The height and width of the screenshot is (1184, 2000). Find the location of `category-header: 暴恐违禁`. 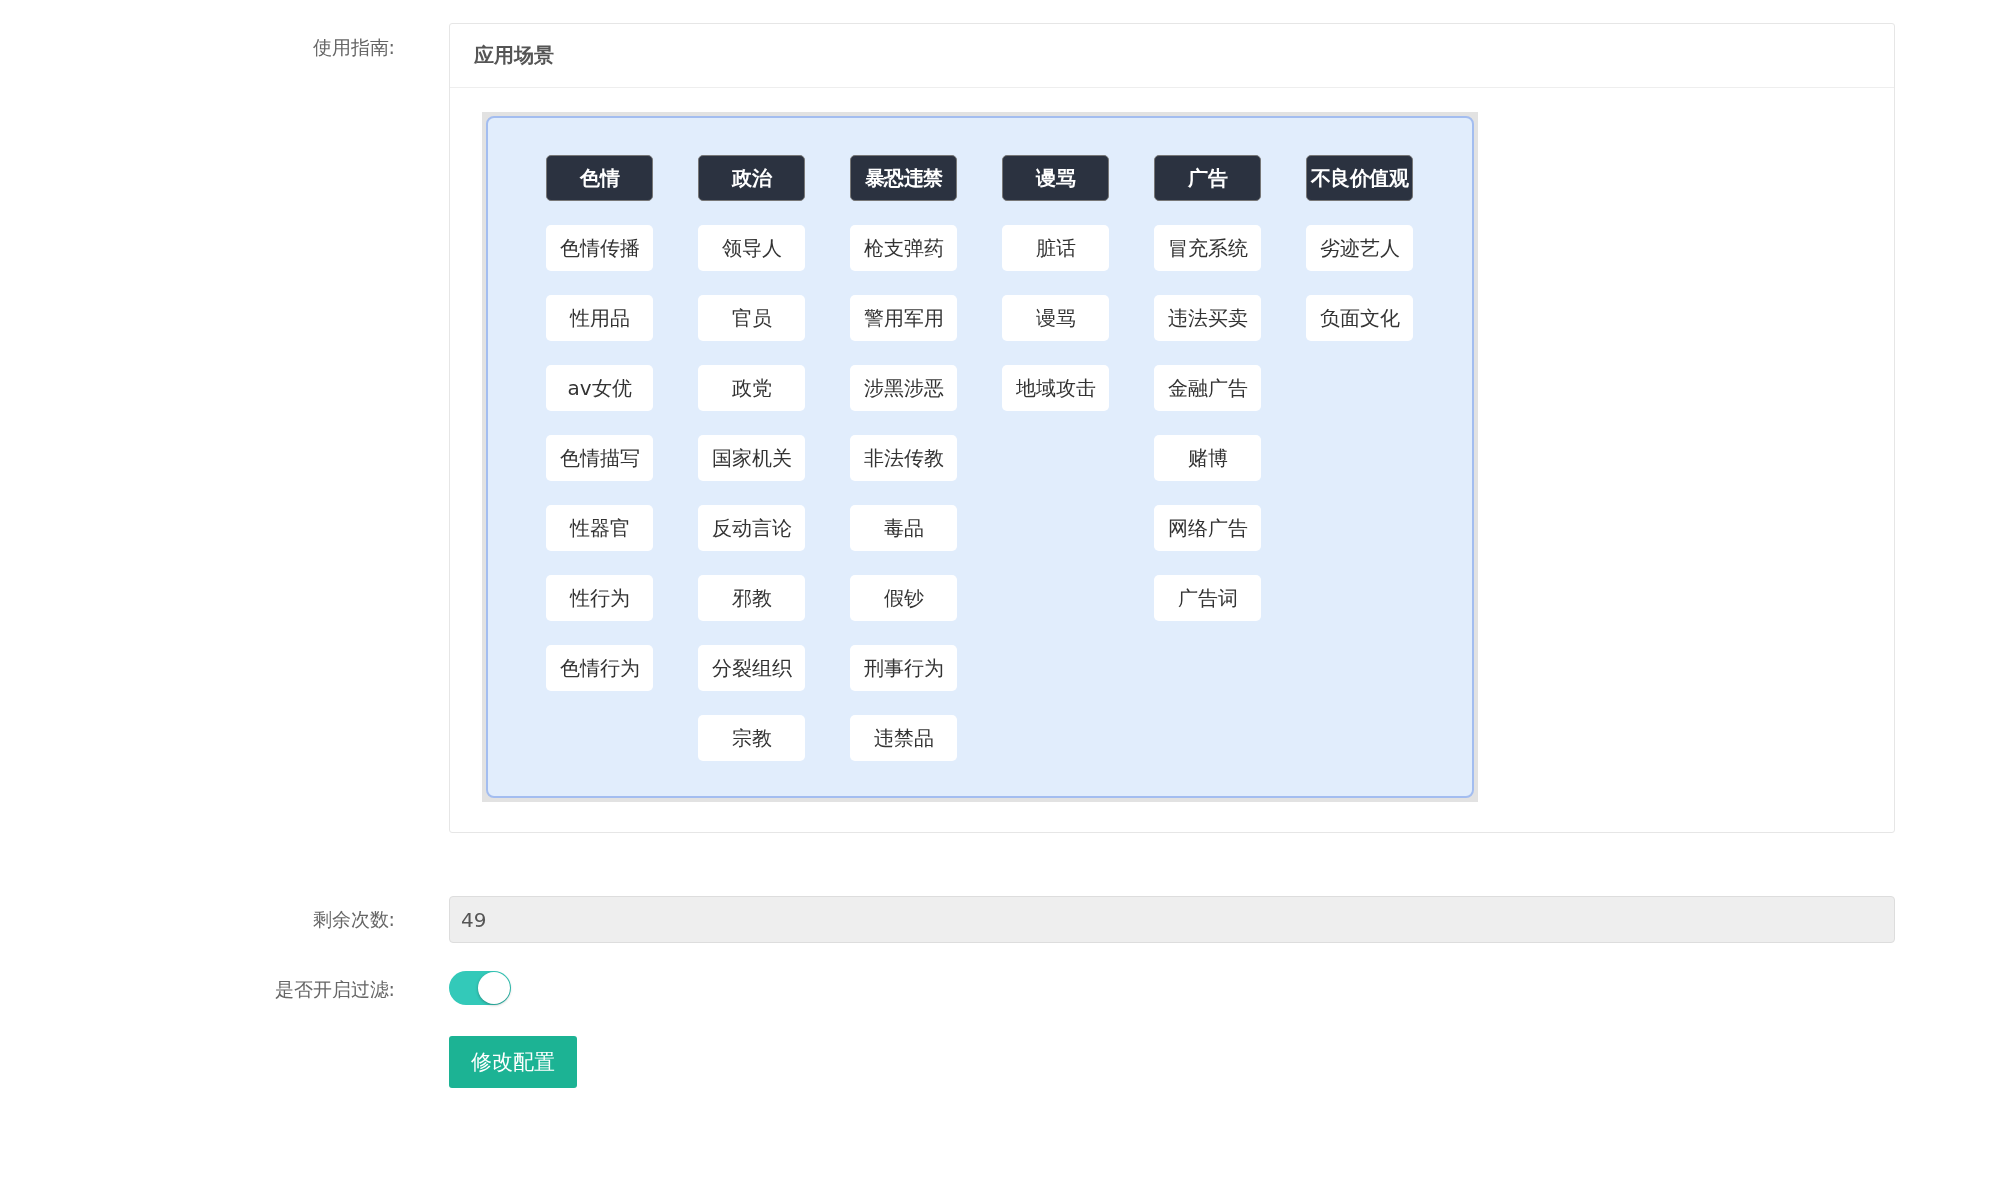

category-header: 暴恐违禁 is located at coordinates (903, 178).